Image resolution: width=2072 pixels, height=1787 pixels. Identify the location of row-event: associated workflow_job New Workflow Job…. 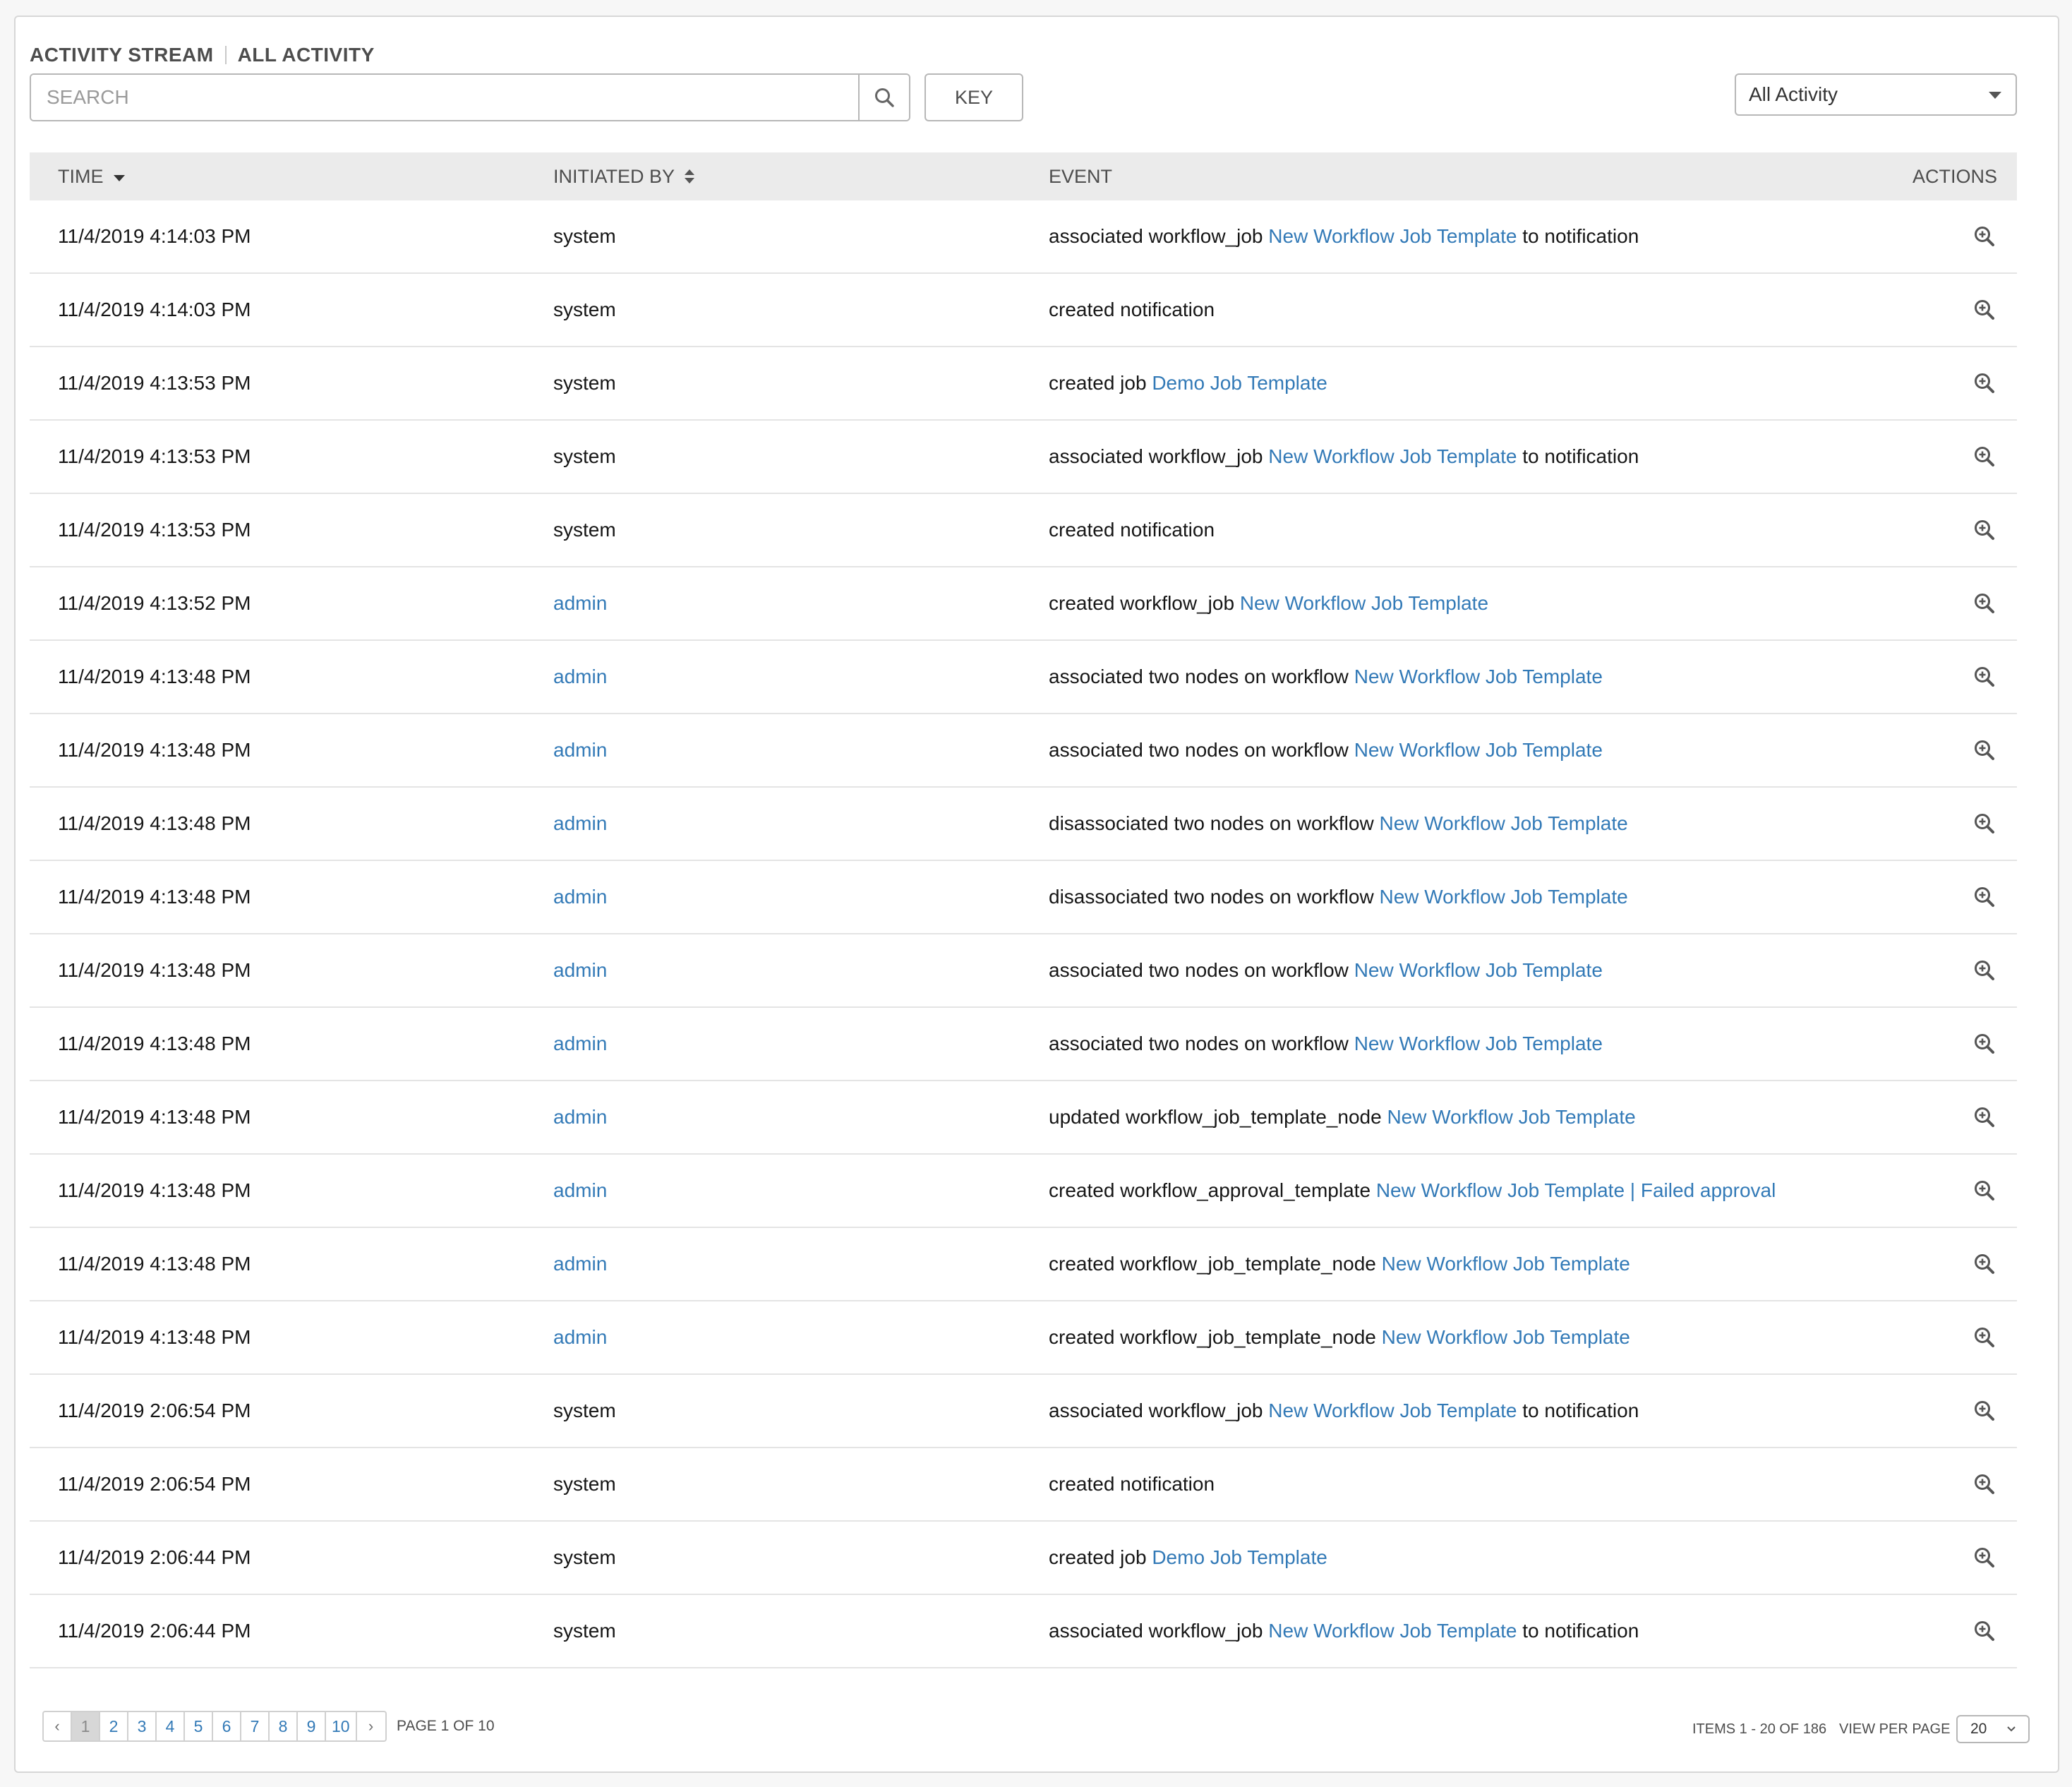
(1344, 457).